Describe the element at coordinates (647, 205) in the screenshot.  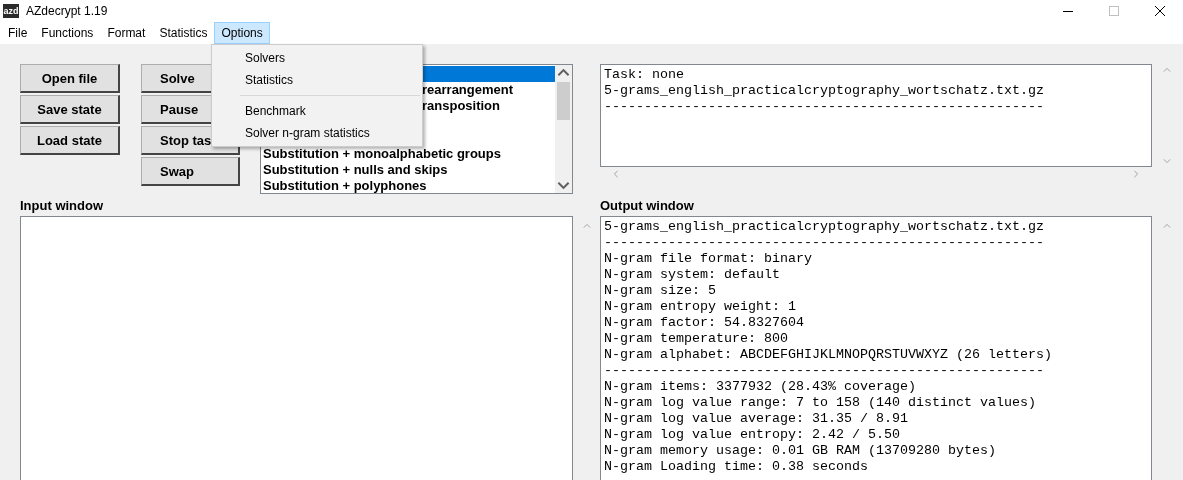
I see `output-window-label: Output window` at that location.